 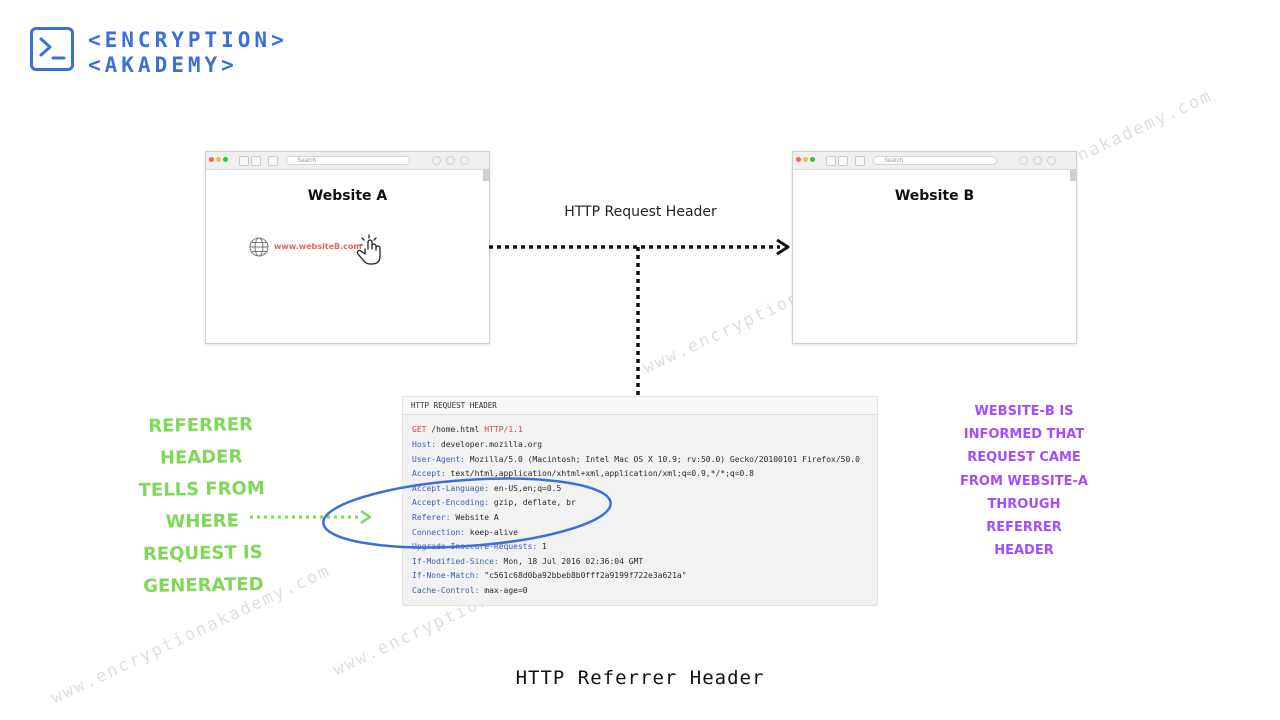 What do you see at coordinates (201, 489) in the screenshot?
I see `note-line: TELLS FROM` at bounding box center [201, 489].